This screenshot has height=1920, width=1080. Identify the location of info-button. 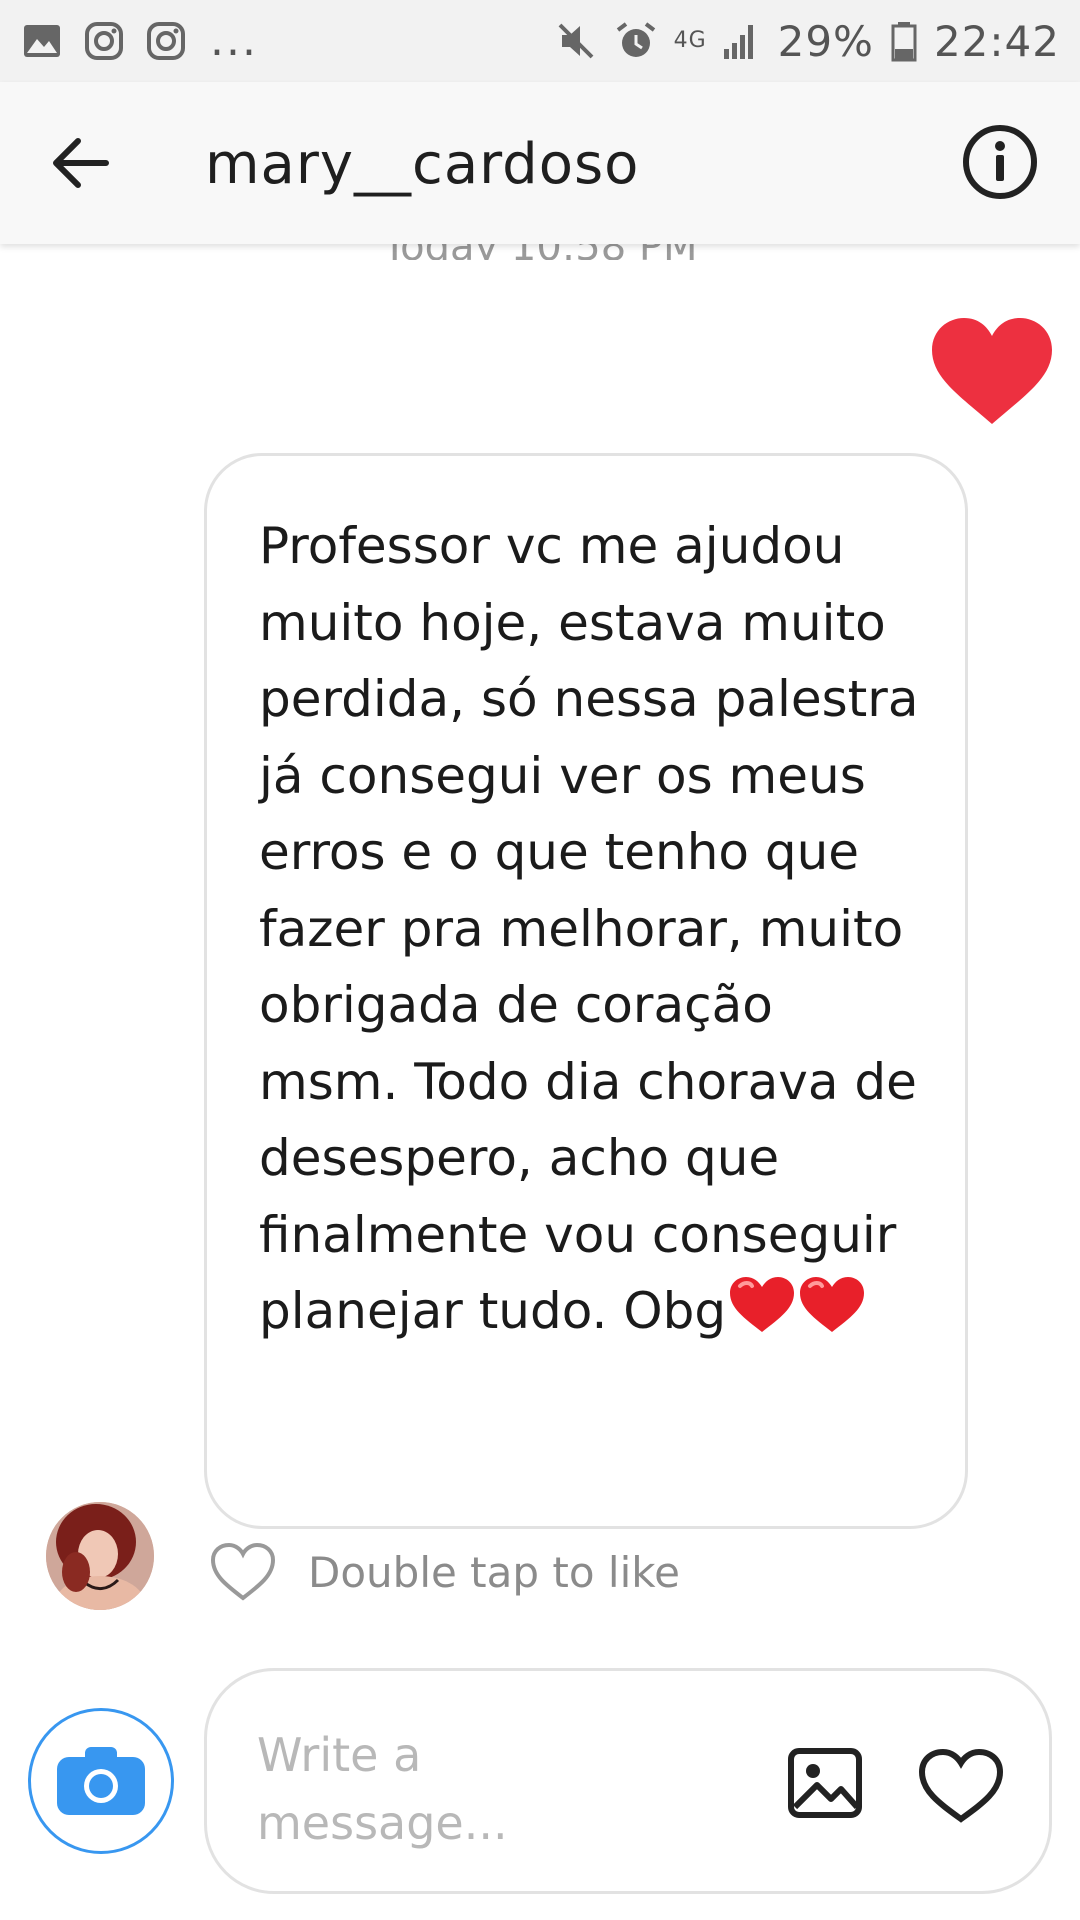
(1000, 162).